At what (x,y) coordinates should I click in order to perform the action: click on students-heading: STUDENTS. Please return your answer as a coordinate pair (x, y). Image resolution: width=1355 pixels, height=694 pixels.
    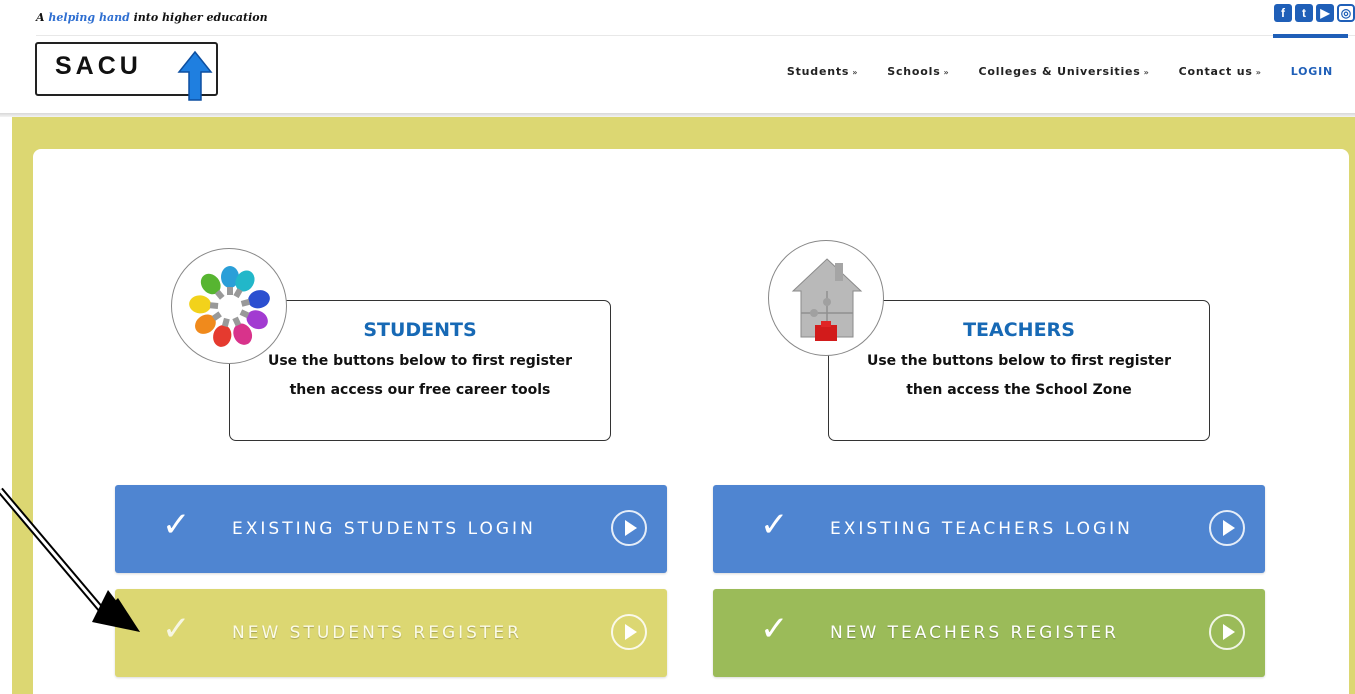
    Looking at the image, I should click on (420, 330).